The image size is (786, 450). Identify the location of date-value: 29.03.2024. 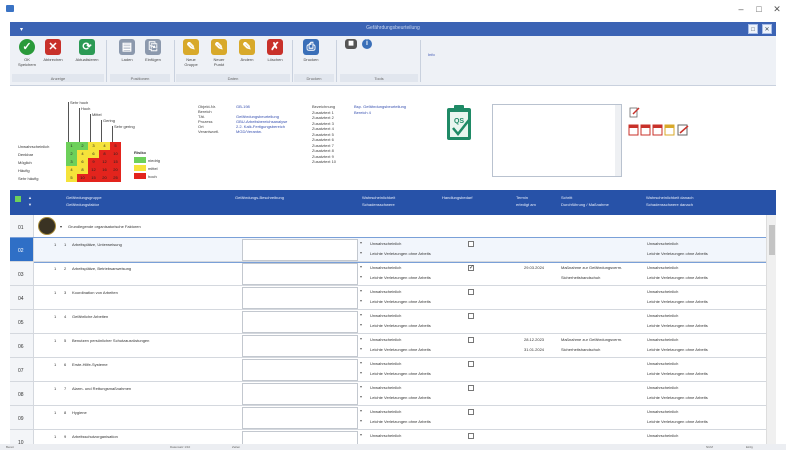
(534, 268).